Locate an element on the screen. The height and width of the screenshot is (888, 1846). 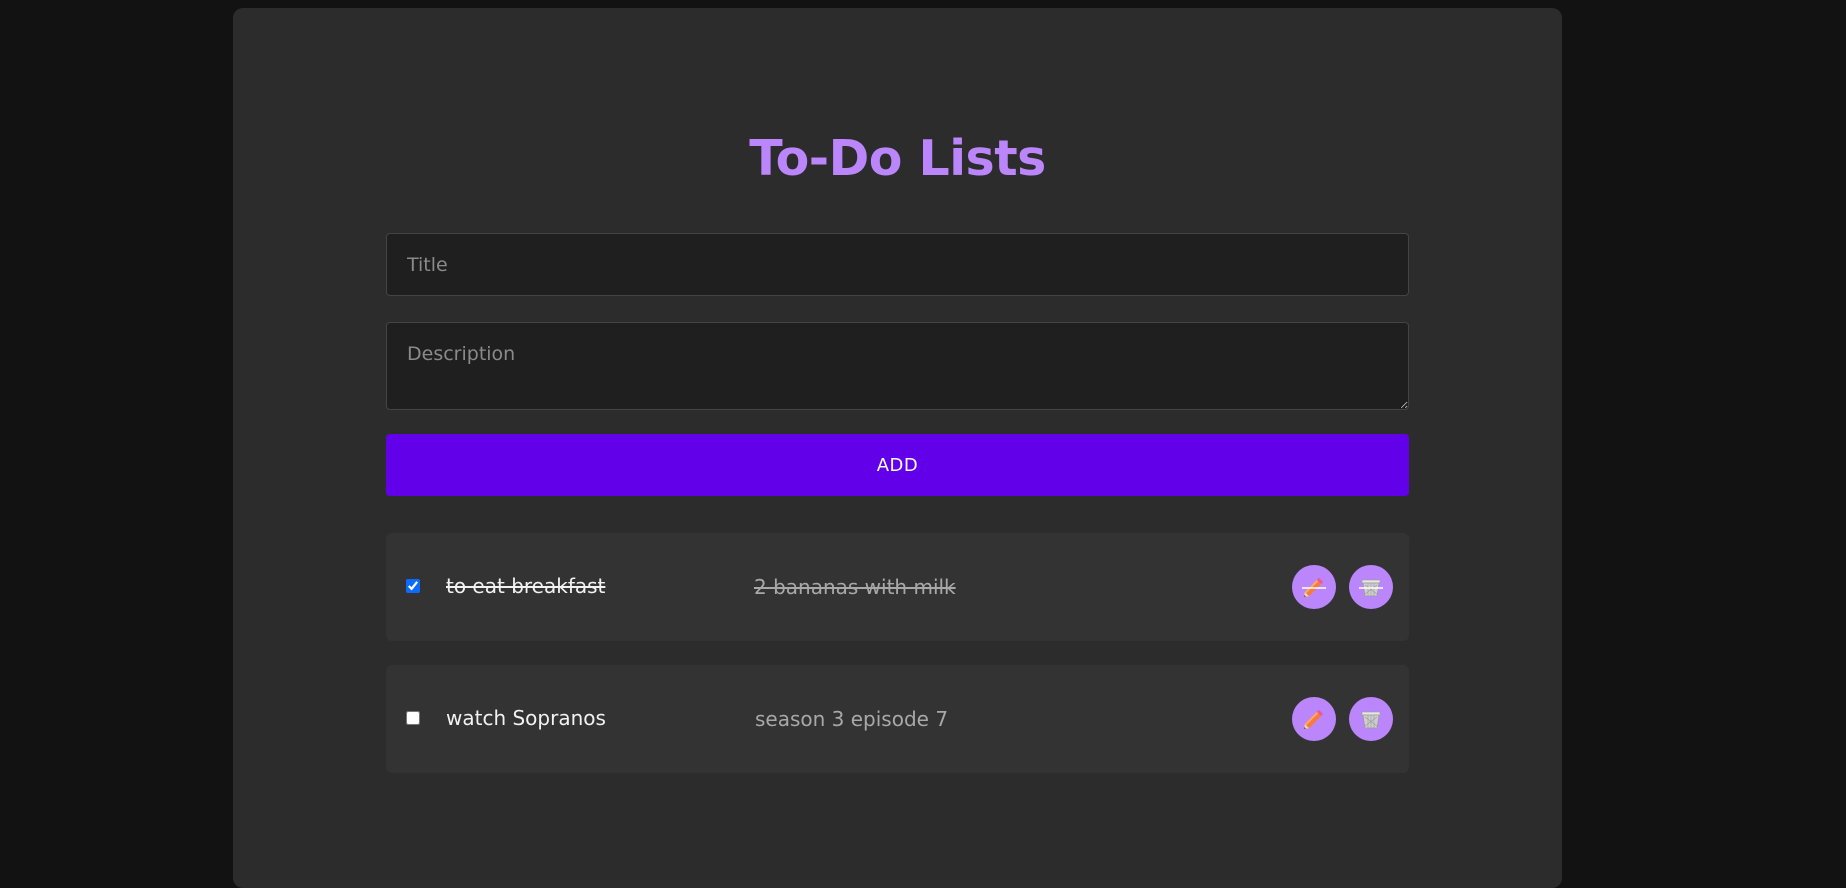
page-title: To-Do Lists is located at coordinates (897, 158).